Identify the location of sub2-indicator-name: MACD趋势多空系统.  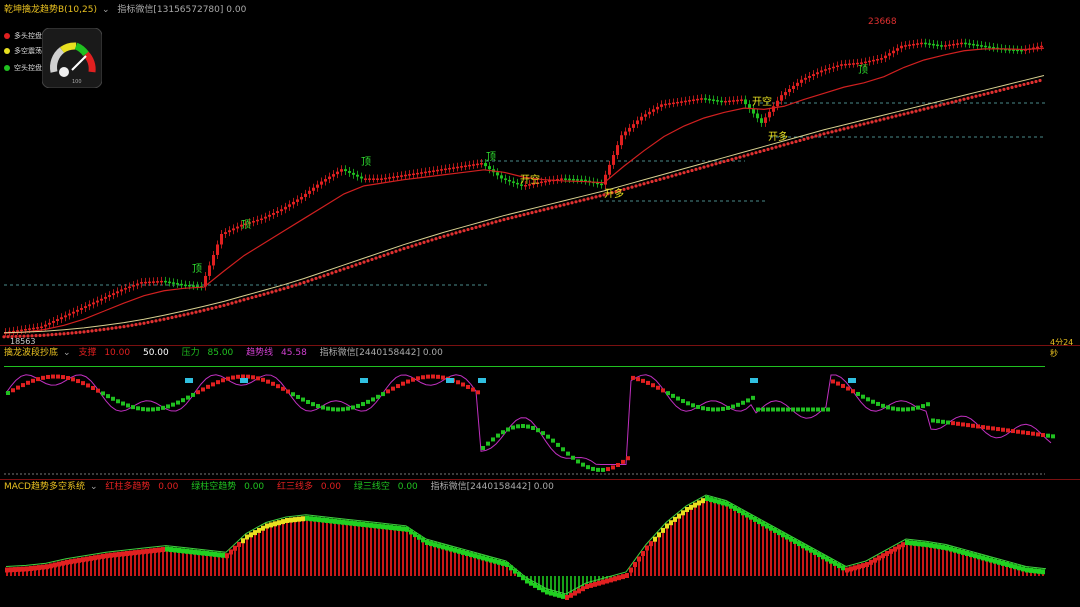
(44, 487).